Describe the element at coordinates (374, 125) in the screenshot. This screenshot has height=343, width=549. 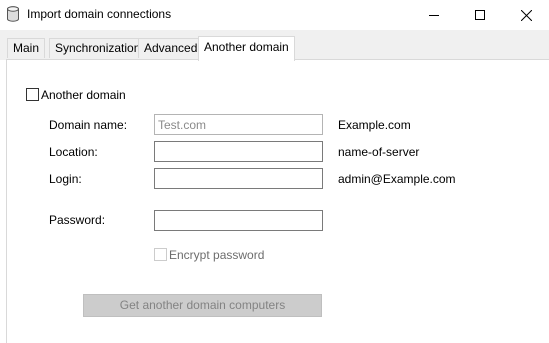
I see `domain-name-hint: Example.com` at that location.